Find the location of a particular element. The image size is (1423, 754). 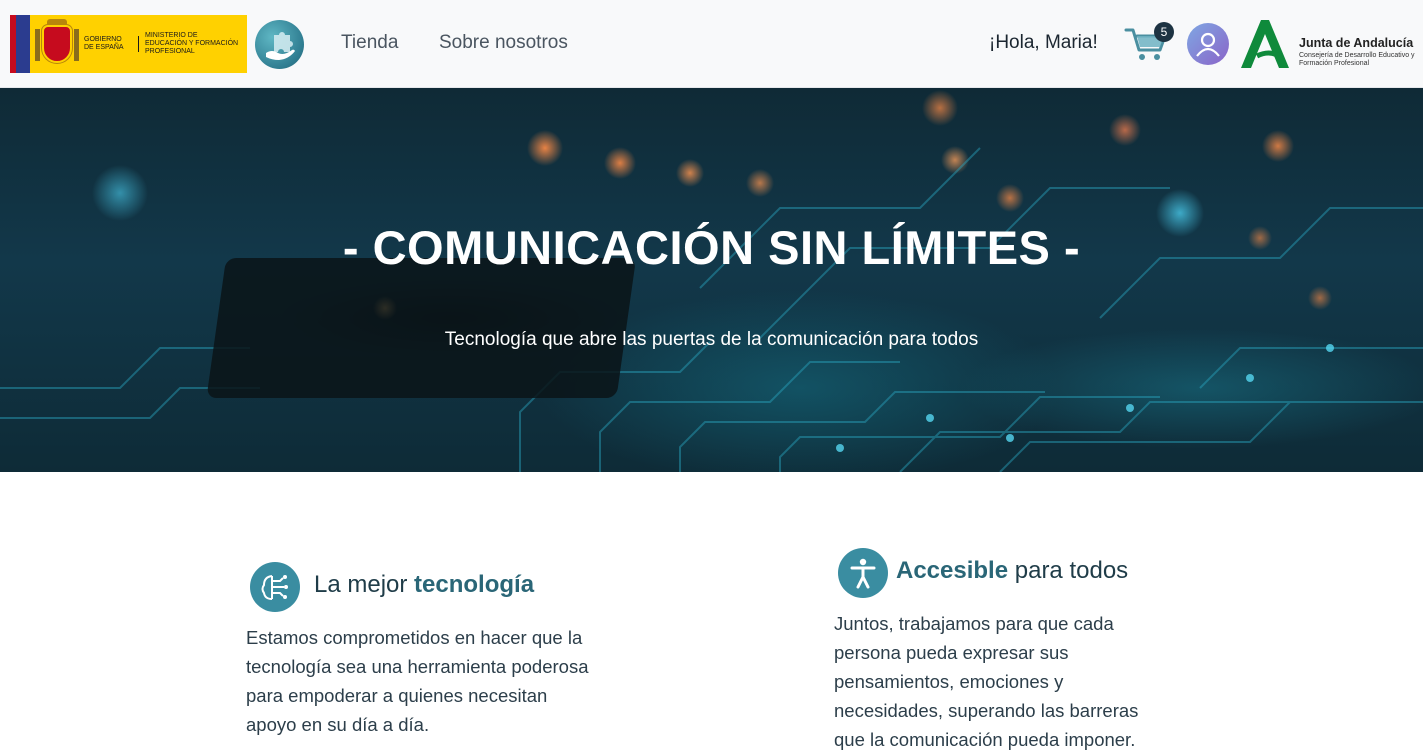

feature-tecnologia-title: La mejor tecnología is located at coordinates (424, 585).